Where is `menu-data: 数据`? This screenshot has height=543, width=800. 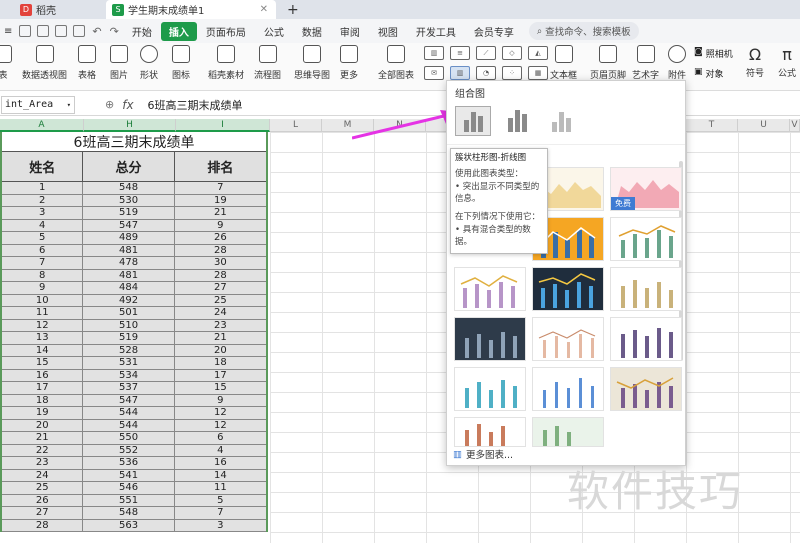
menu-data: 数据 is located at coordinates (312, 31).